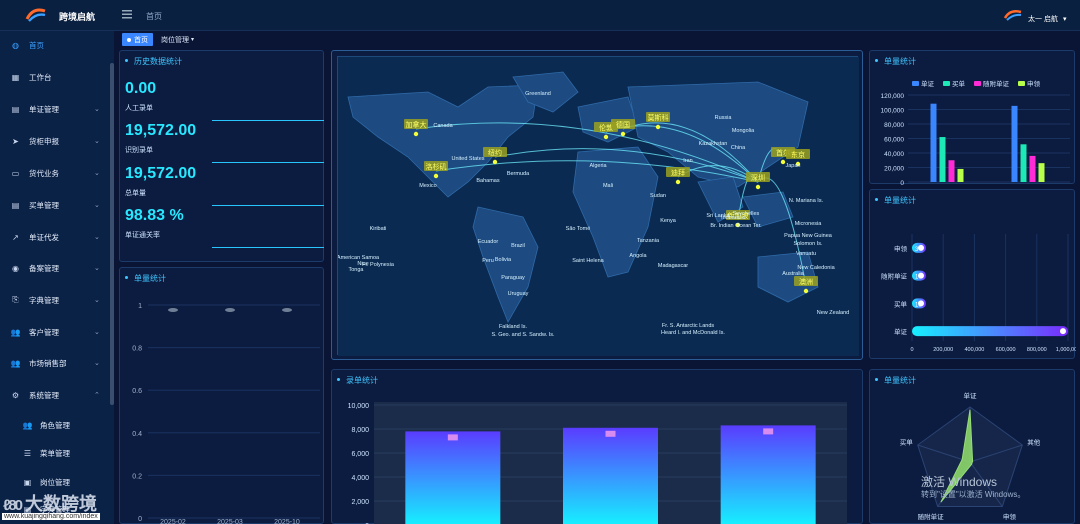 This screenshot has width=1080, height=524. Describe the element at coordinates (35, 15) in the screenshot. I see `app-logo-icon` at that location.